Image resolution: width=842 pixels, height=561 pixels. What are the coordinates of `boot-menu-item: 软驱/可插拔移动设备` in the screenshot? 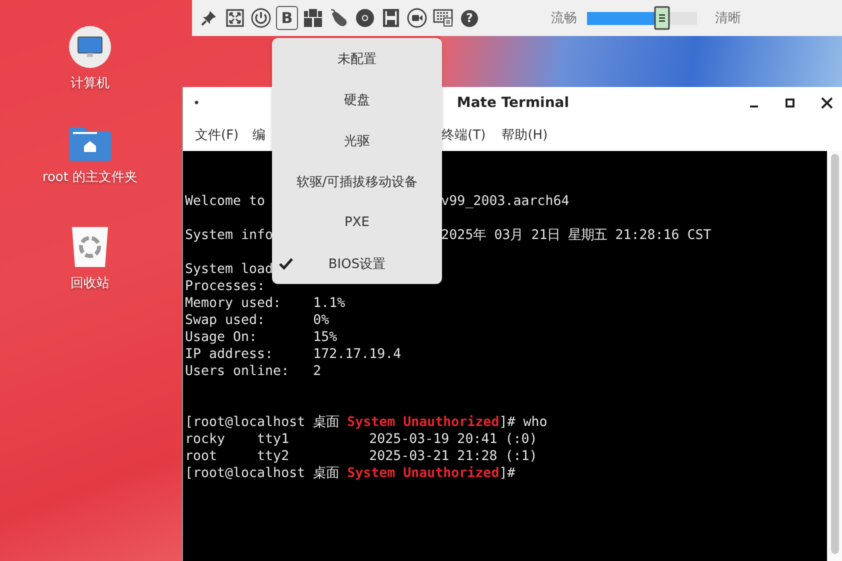 It's located at (357, 181).